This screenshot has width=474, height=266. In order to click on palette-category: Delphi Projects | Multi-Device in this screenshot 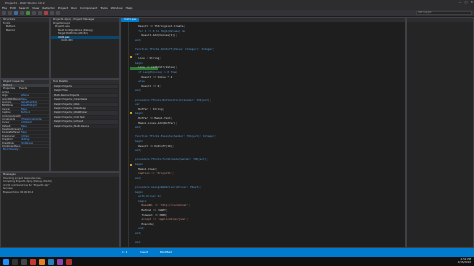, I will do `click(85, 126)`.